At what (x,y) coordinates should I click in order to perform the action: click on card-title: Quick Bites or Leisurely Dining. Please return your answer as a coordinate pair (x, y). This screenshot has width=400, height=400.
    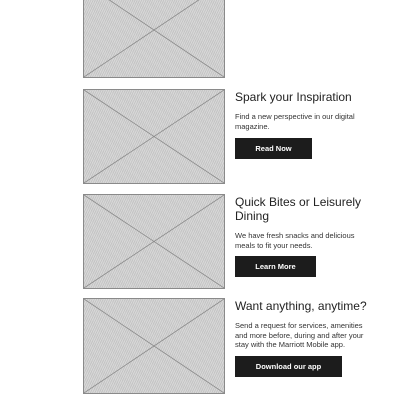
    Looking at the image, I should click on (298, 209).